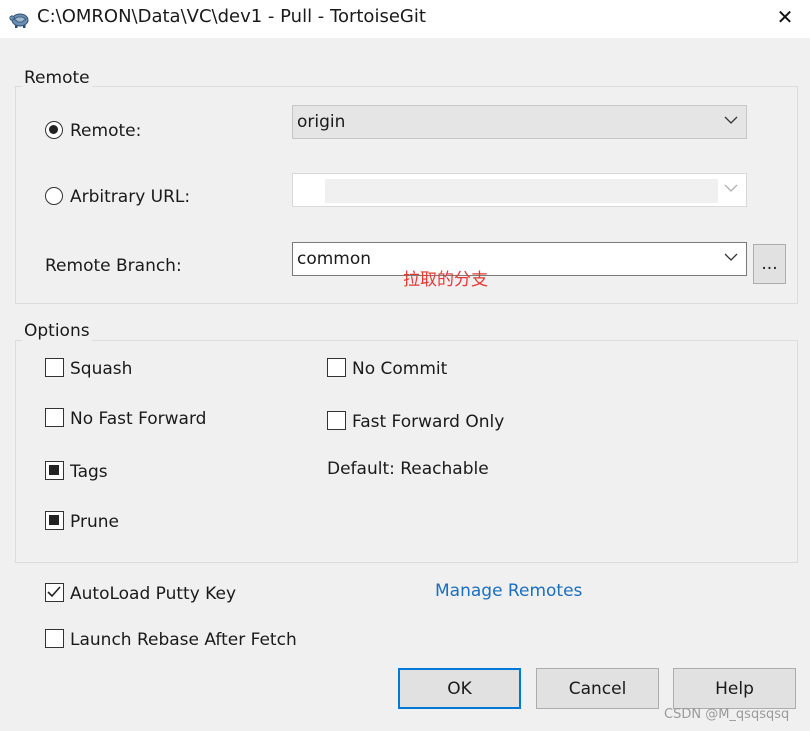  Describe the element at coordinates (408, 469) in the screenshot. I see `default-reachable-text: Default: Reachable` at that location.